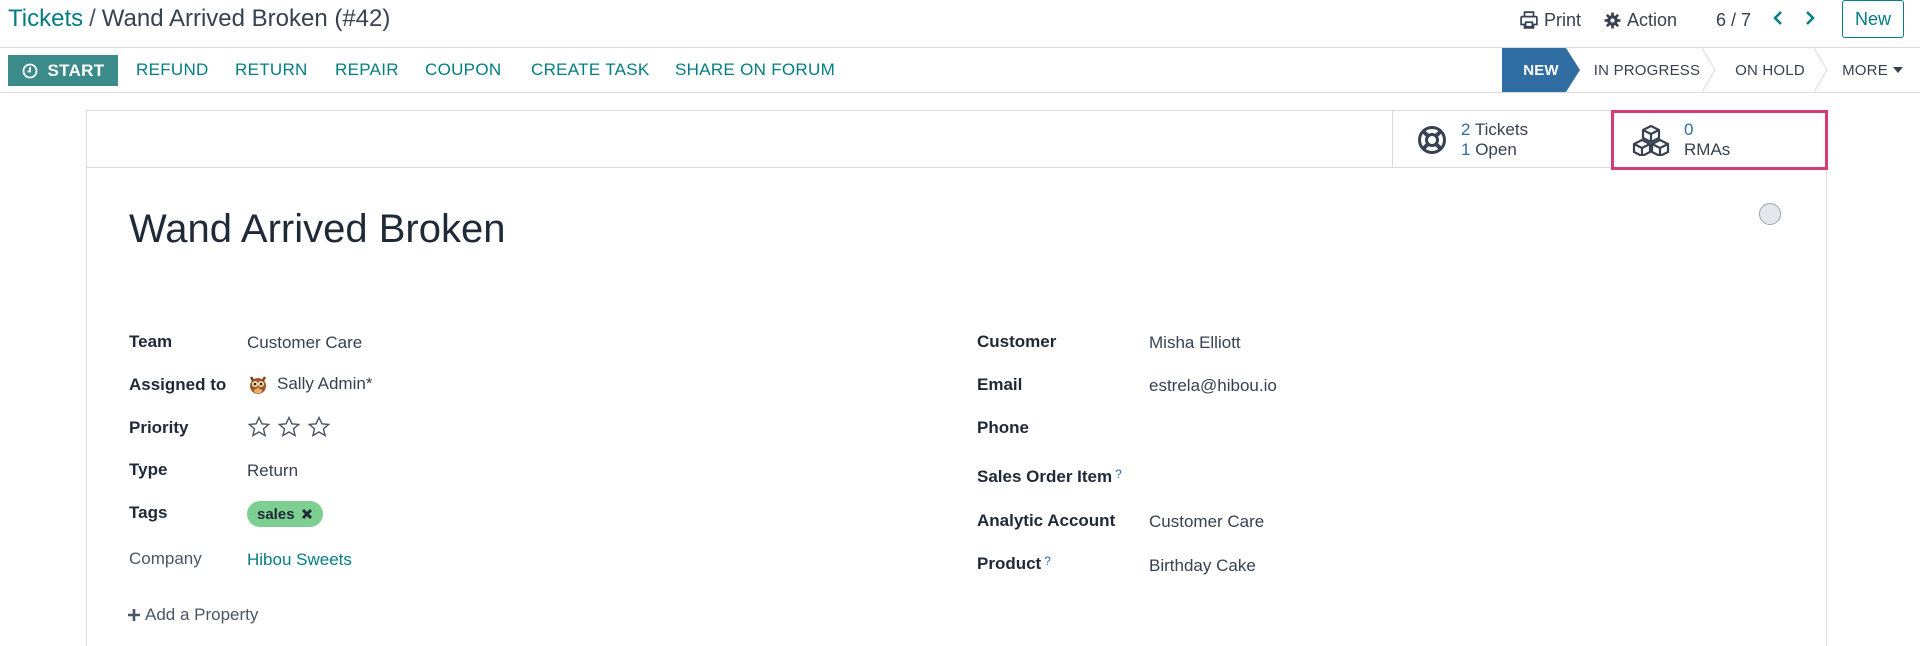  I want to click on type-field: Return, so click(272, 471).